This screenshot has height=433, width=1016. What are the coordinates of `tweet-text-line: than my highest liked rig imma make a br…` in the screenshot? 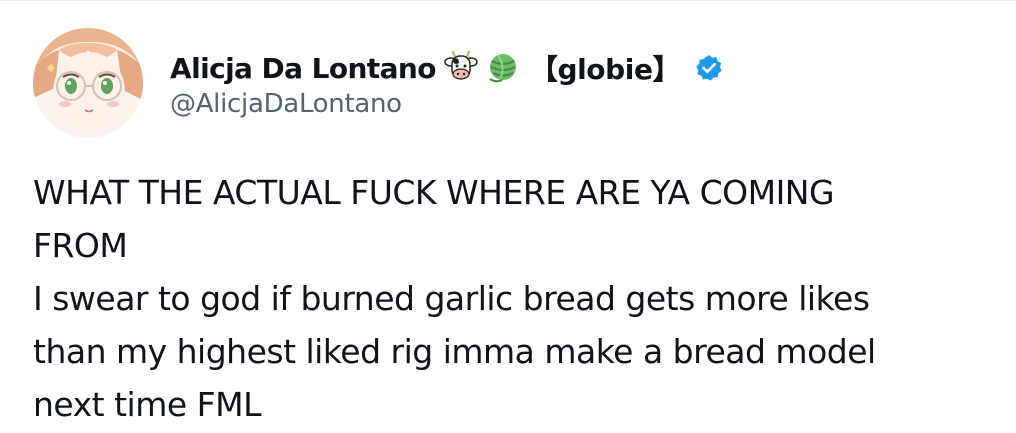 It's located at (454, 351).